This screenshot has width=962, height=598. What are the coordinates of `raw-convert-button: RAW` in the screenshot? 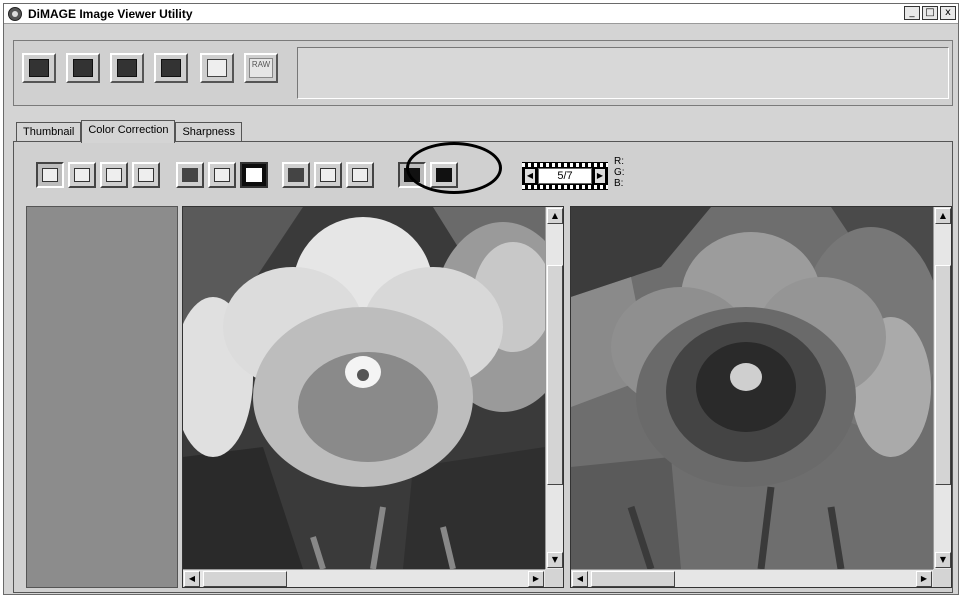 It's located at (261, 68).